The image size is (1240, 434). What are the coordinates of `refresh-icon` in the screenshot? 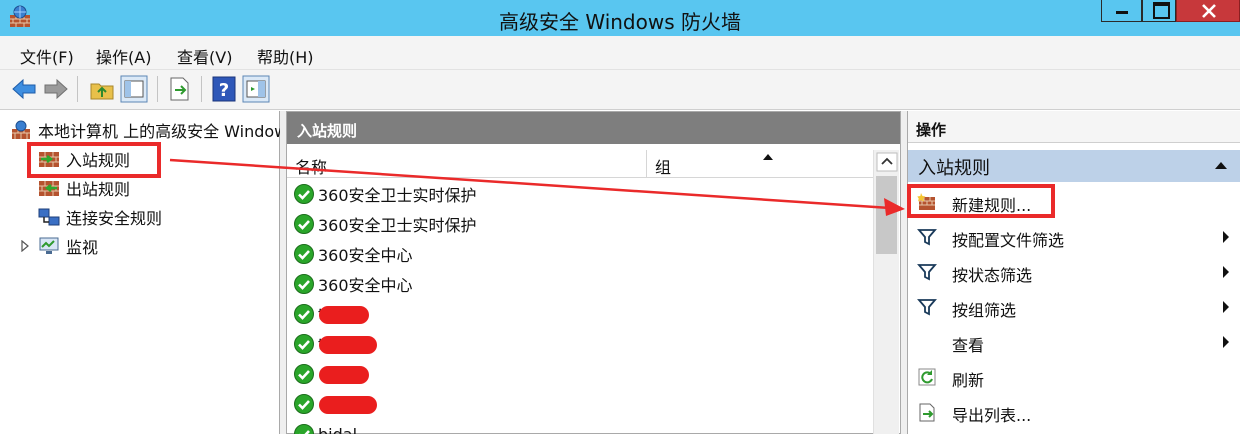 It's located at (927, 377).